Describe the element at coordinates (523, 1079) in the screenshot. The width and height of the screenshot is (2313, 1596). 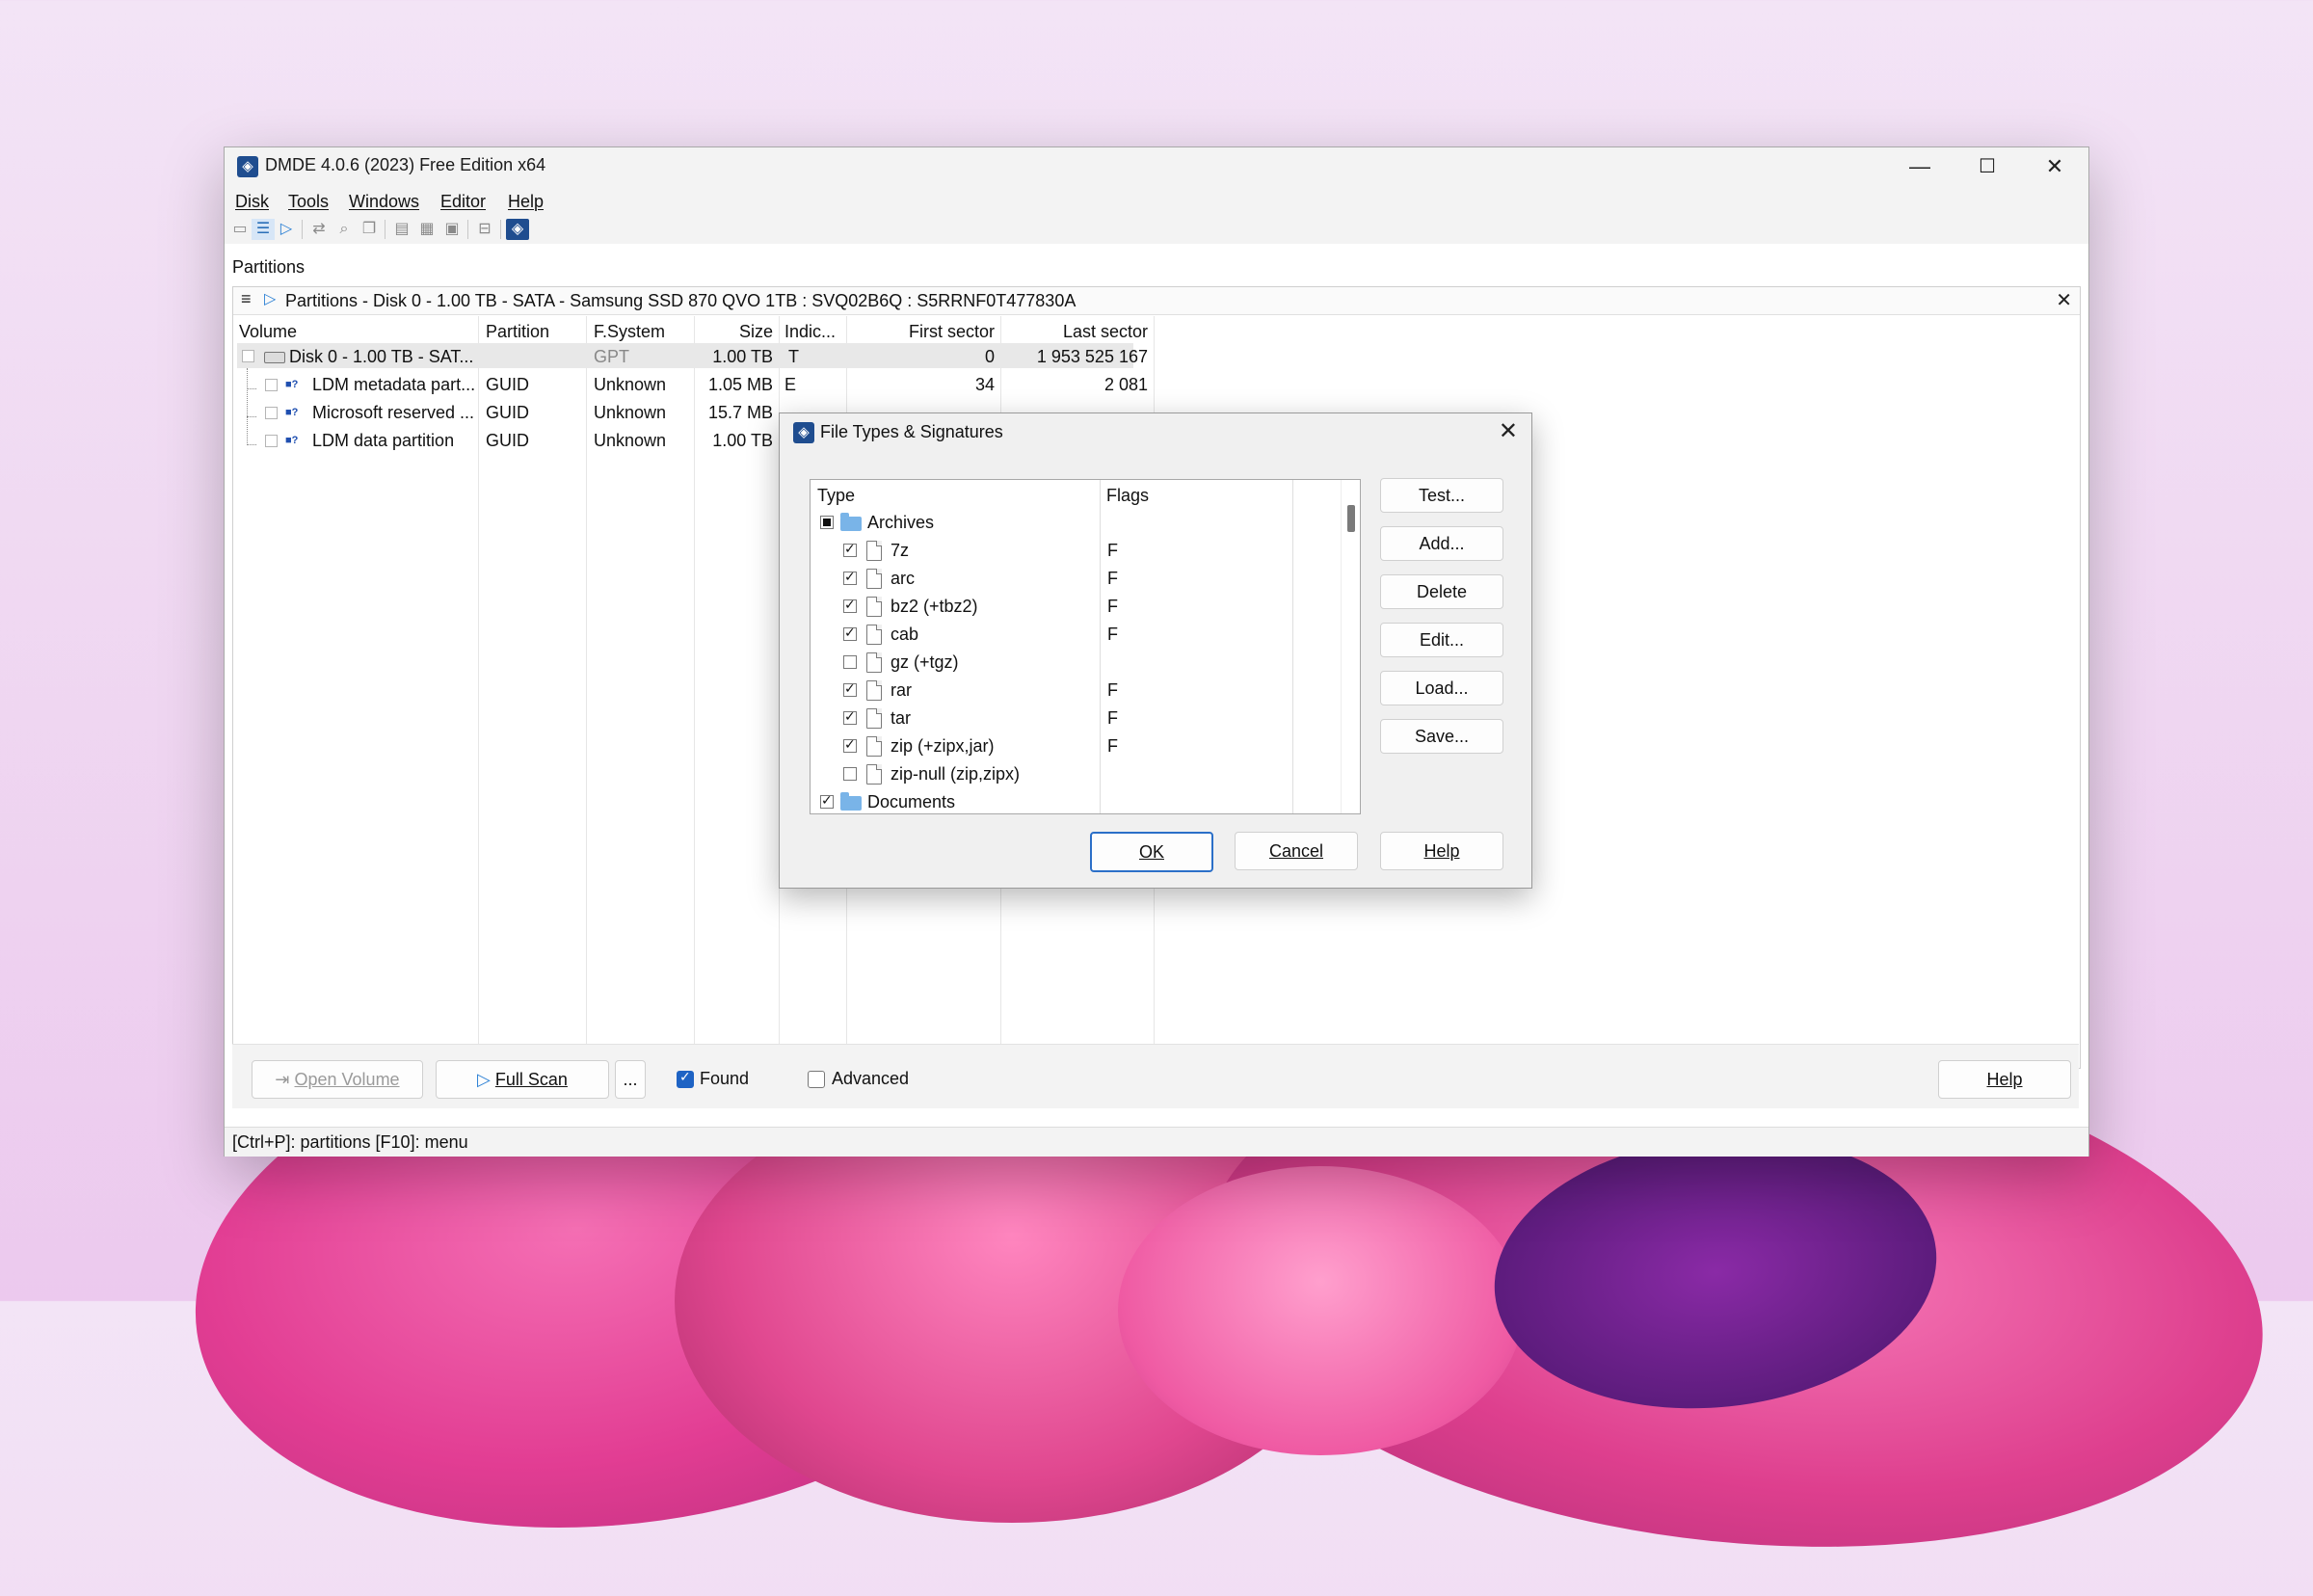
I see `full-scan-button: ▷ Full Scan` at that location.